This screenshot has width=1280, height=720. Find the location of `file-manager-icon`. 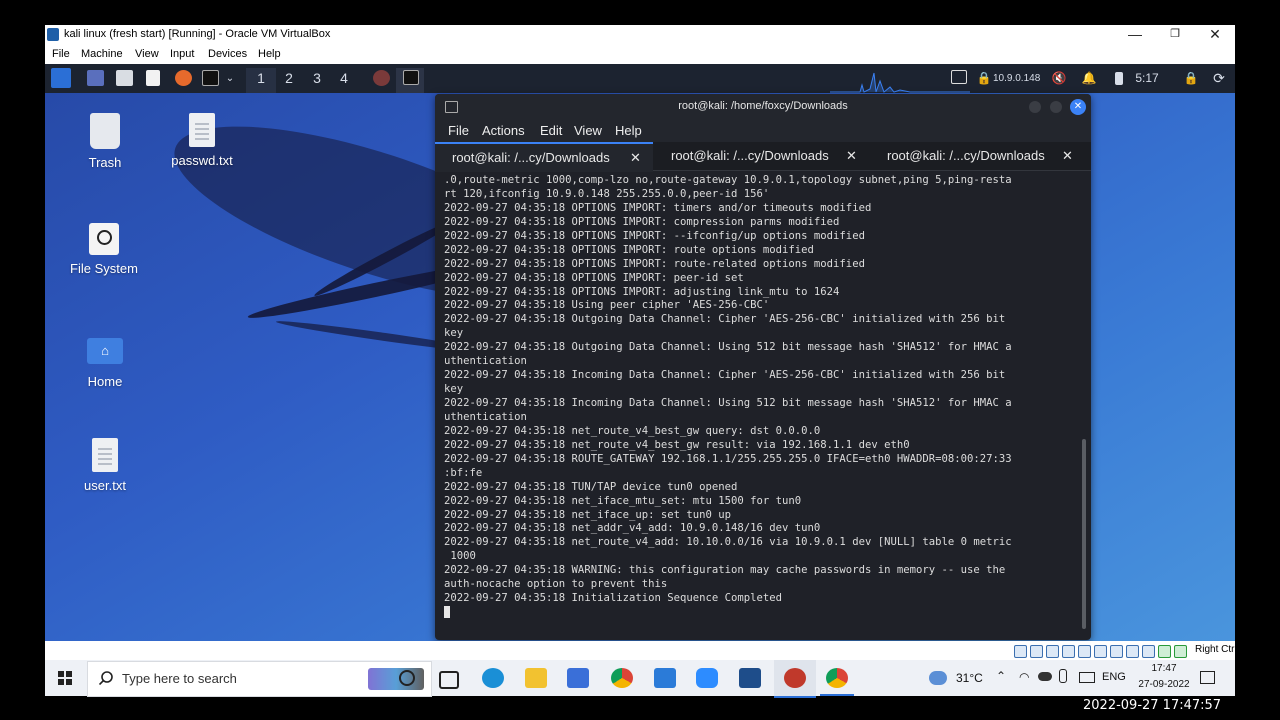

file-manager-icon is located at coordinates (124, 78).